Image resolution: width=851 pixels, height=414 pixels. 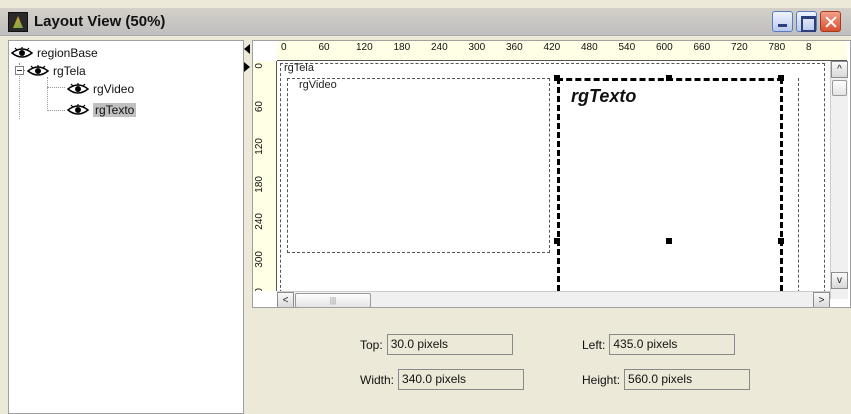 What do you see at coordinates (589, 47) in the screenshot?
I see `ruler-tick-label: 480` at bounding box center [589, 47].